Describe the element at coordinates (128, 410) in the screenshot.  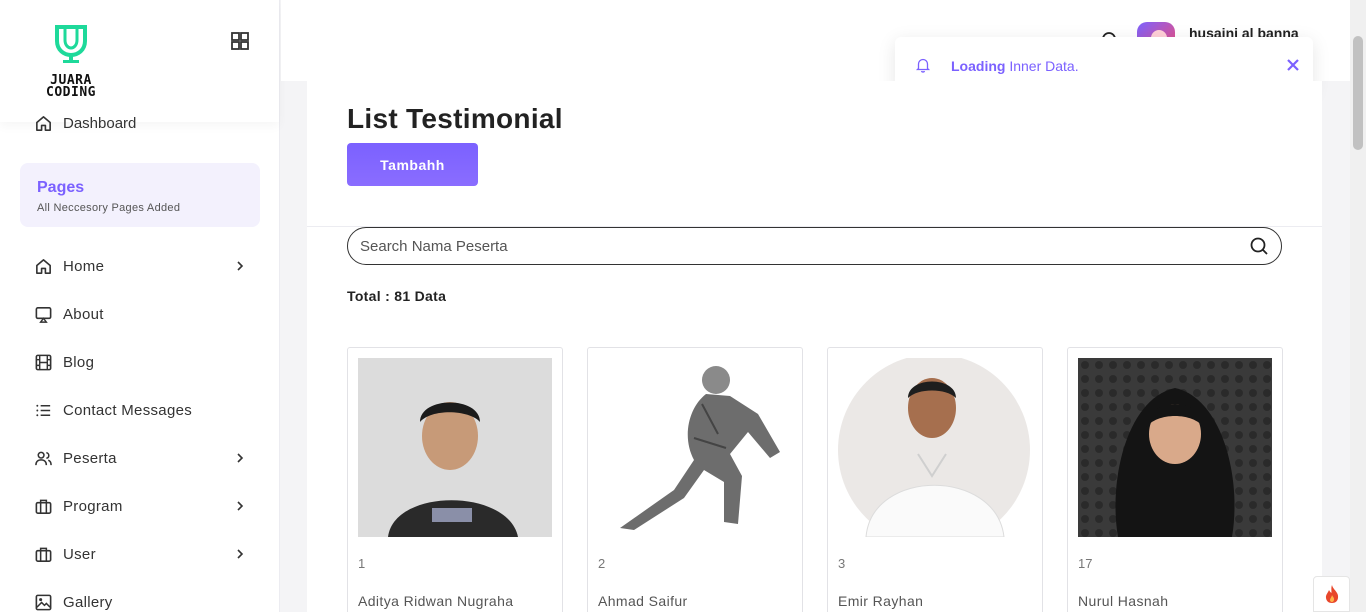
I see `sidebar-item-label: Contact Messages` at that location.